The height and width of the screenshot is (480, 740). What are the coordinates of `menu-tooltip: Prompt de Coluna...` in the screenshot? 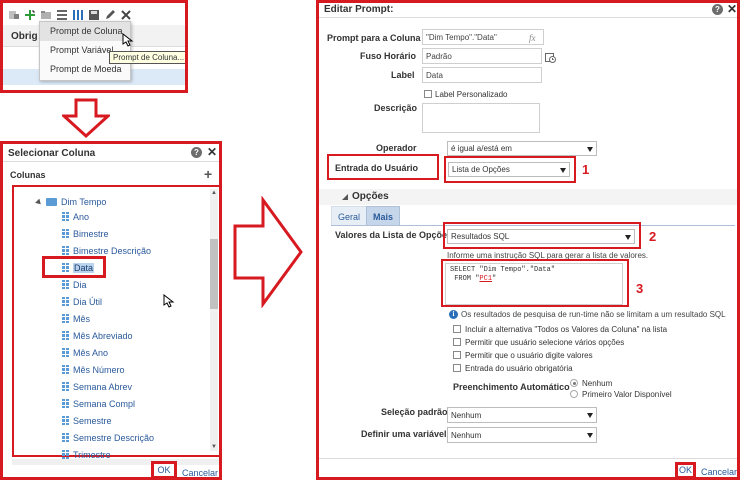 It's located at (147, 57).